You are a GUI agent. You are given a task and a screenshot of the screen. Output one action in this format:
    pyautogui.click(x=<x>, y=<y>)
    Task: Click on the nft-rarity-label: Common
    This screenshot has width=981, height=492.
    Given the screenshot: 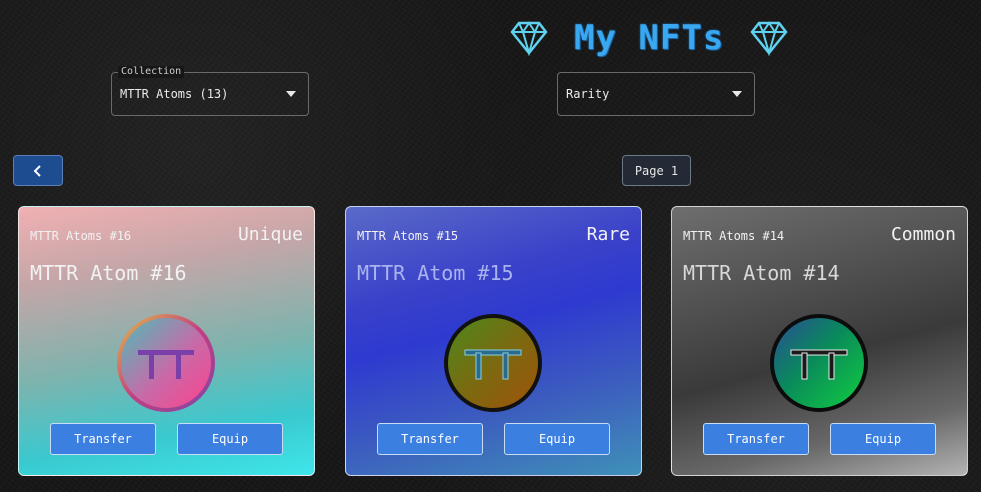 What is the action you would take?
    pyautogui.click(x=923, y=234)
    